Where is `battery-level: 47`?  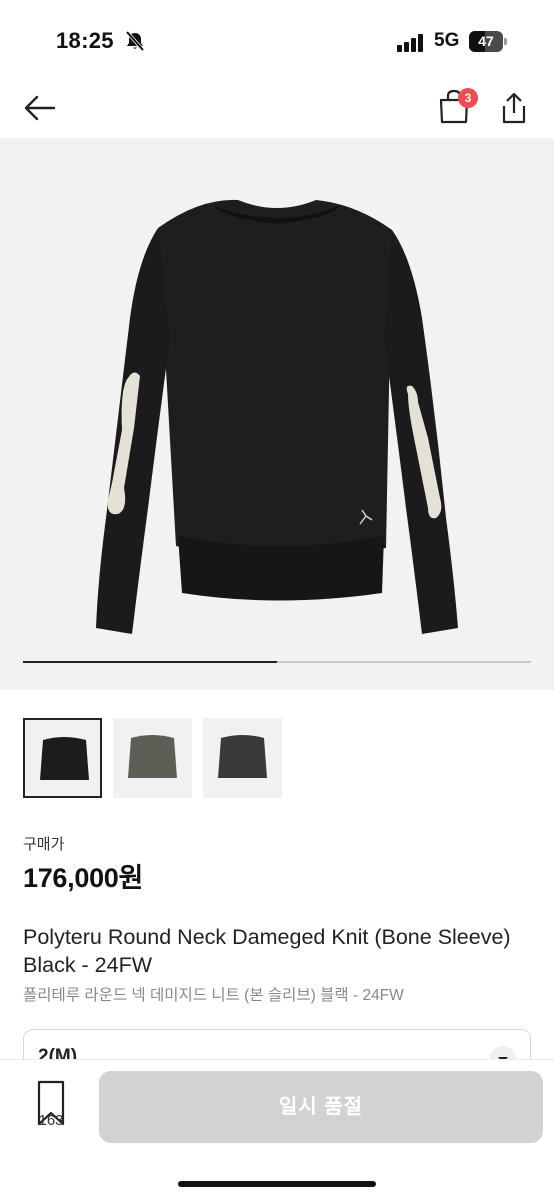 battery-level: 47 is located at coordinates (486, 41).